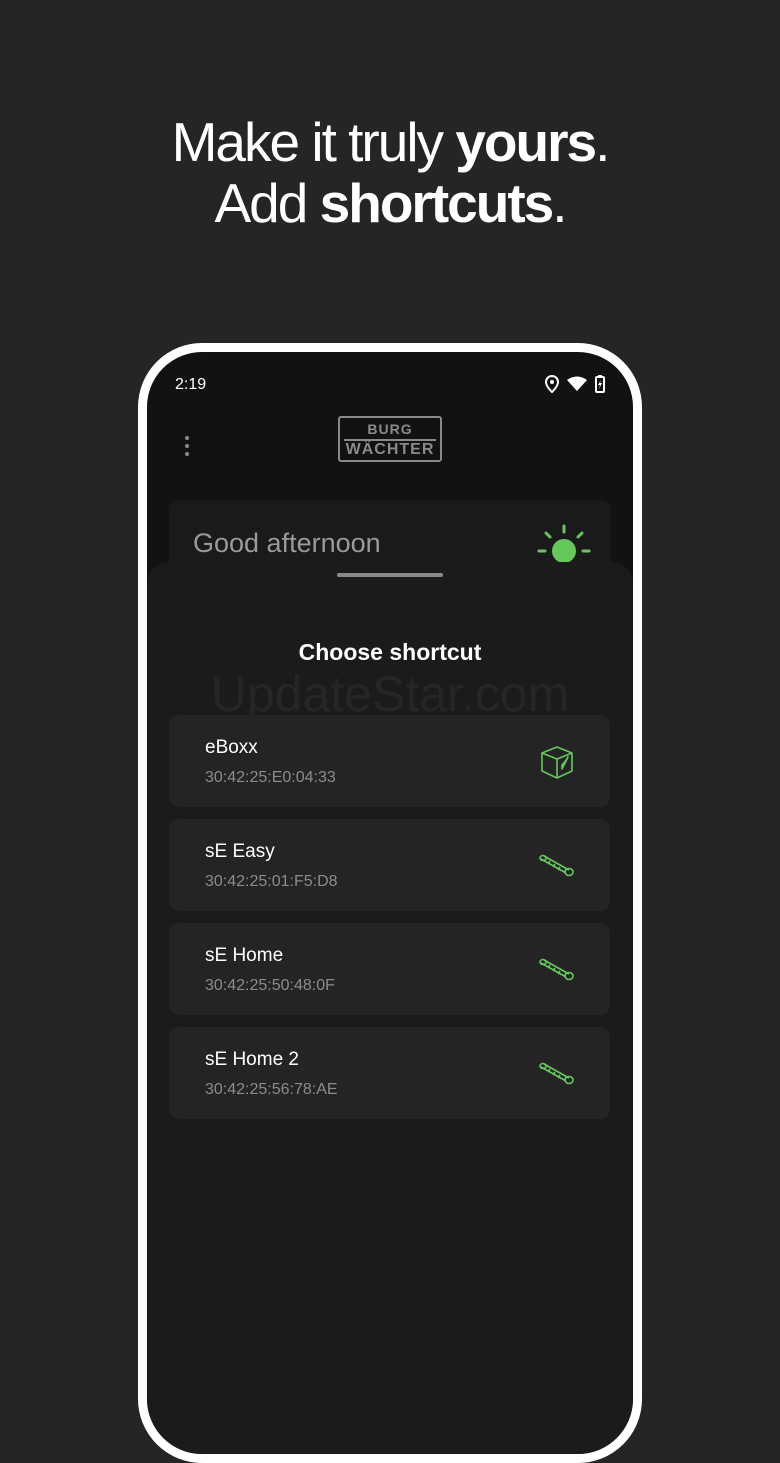 The height and width of the screenshot is (1463, 780). Describe the element at coordinates (390, 382) in the screenshot. I see `status-bar: 2:19` at that location.